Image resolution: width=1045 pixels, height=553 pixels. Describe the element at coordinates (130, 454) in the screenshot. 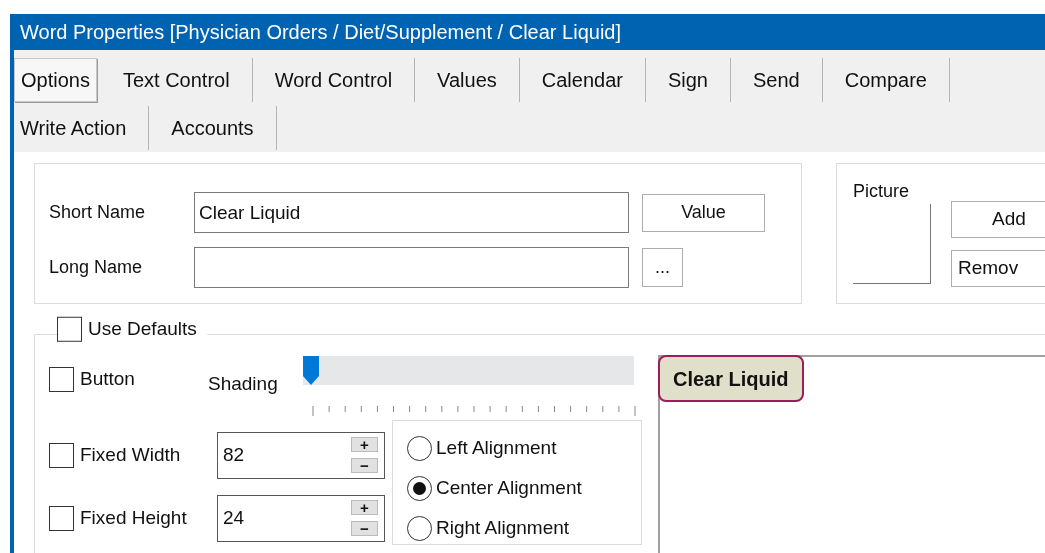

I see `checkbox-label: Fixed Width` at that location.